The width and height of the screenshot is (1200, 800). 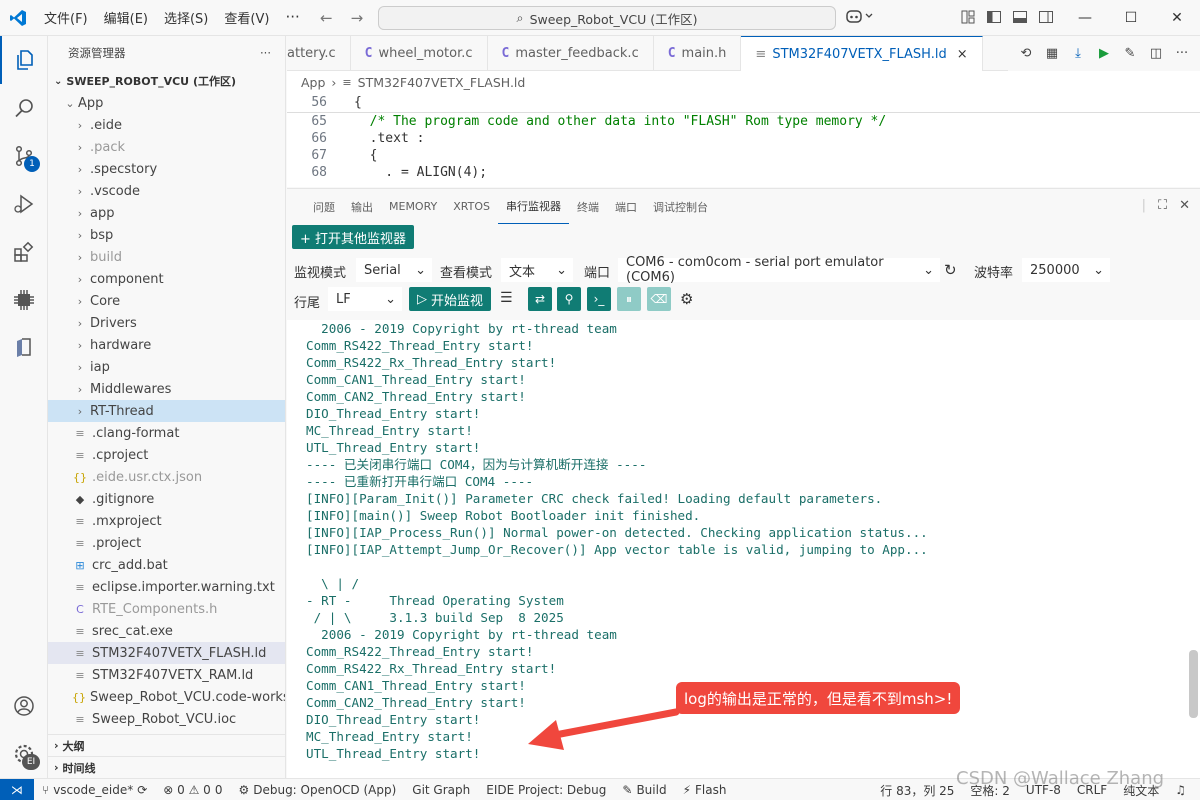 What do you see at coordinates (862, 53) in the screenshot?
I see `editor-tab: ≡ STM32F407VETX_FLASH.ld ×` at bounding box center [862, 53].